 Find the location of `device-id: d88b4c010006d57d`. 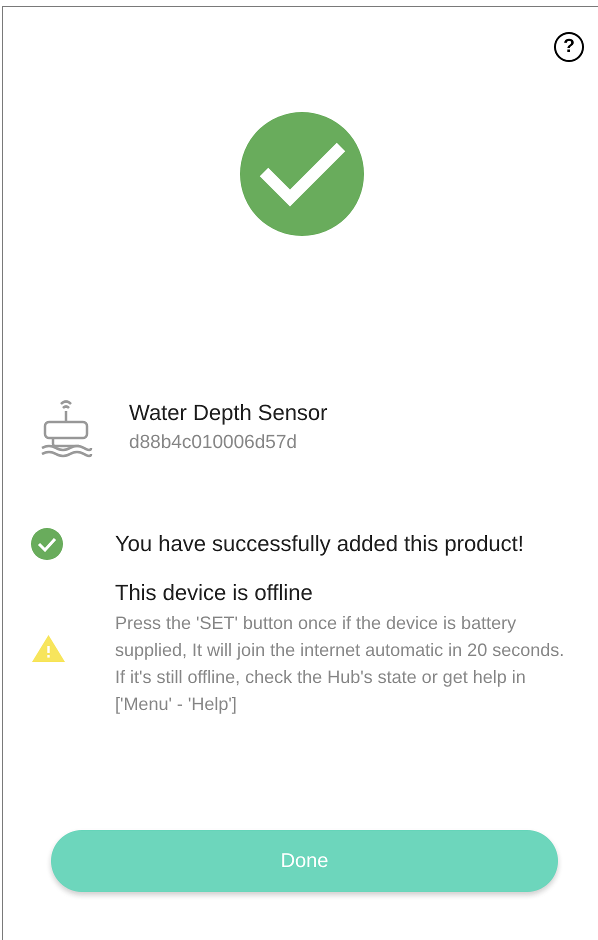

device-id: d88b4c010006d57d is located at coordinates (213, 443).